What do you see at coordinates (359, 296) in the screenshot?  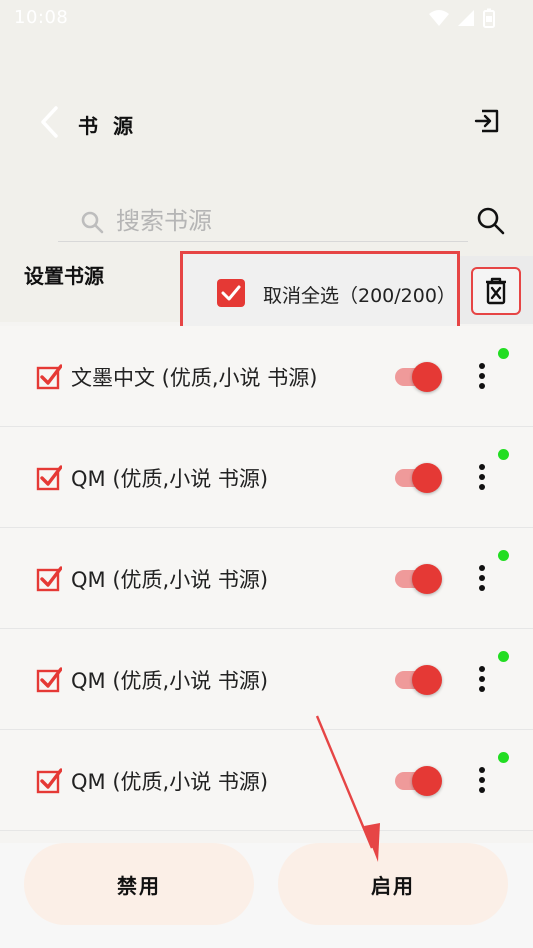 I see `select-all-label: 取消全选（200/200）` at bounding box center [359, 296].